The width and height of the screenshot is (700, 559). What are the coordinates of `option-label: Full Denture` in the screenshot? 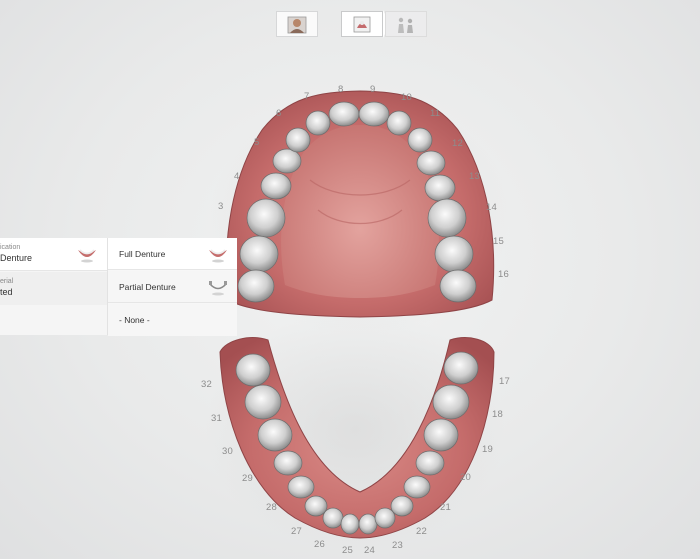 It's located at (142, 254).